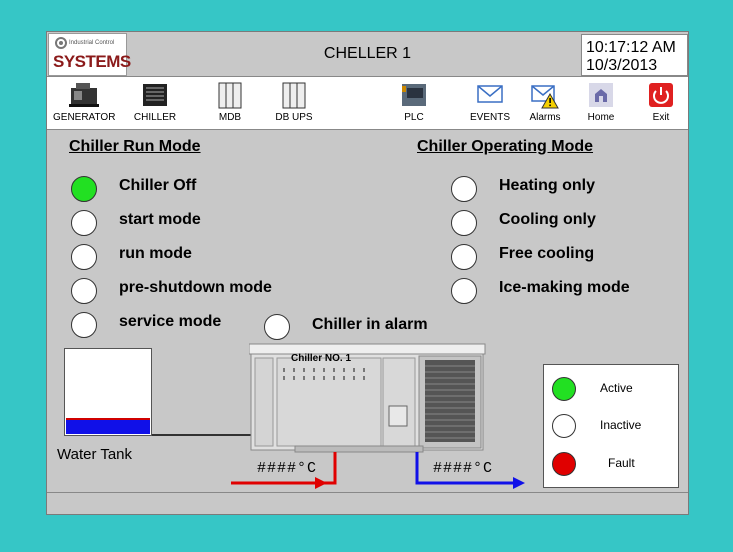  Describe the element at coordinates (84, 95) in the screenshot. I see `generator-icon` at that location.